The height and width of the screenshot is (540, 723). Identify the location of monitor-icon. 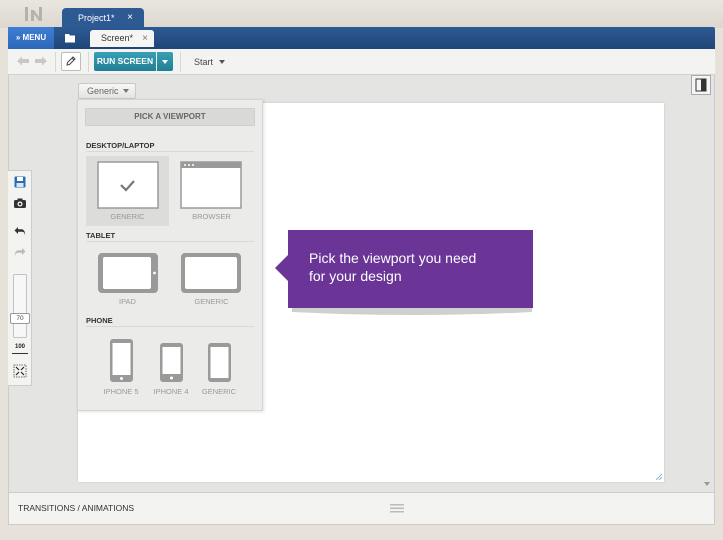
(128, 185).